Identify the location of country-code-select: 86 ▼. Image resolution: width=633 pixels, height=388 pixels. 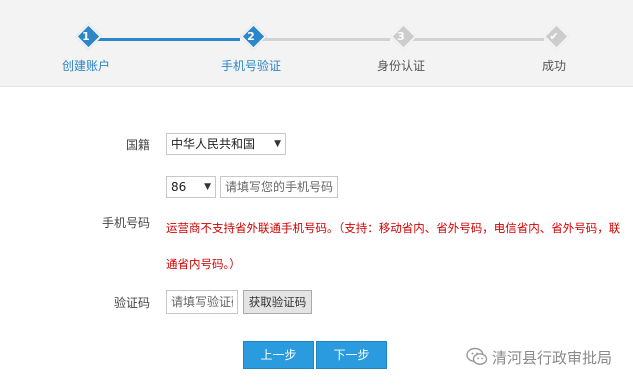
(191, 187).